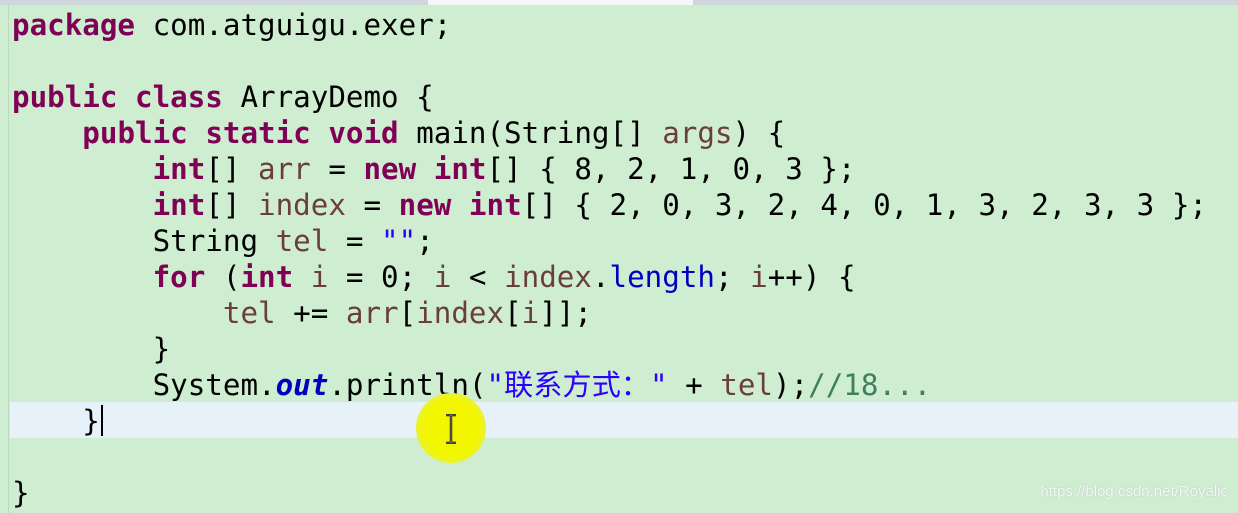  I want to click on code-line: public class ArrayDemo {, so click(609, 97).